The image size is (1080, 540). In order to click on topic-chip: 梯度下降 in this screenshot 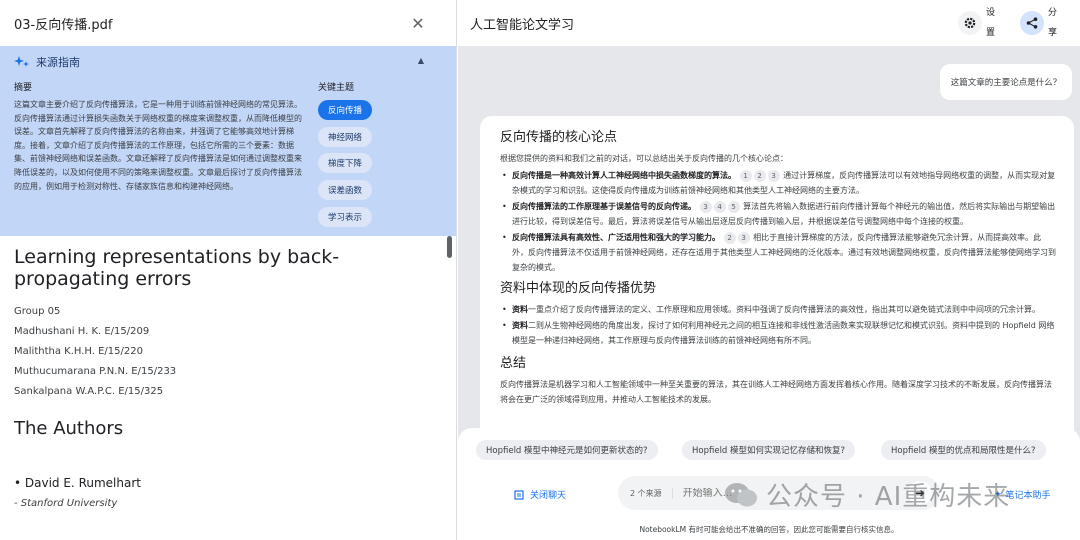, I will do `click(345, 163)`.